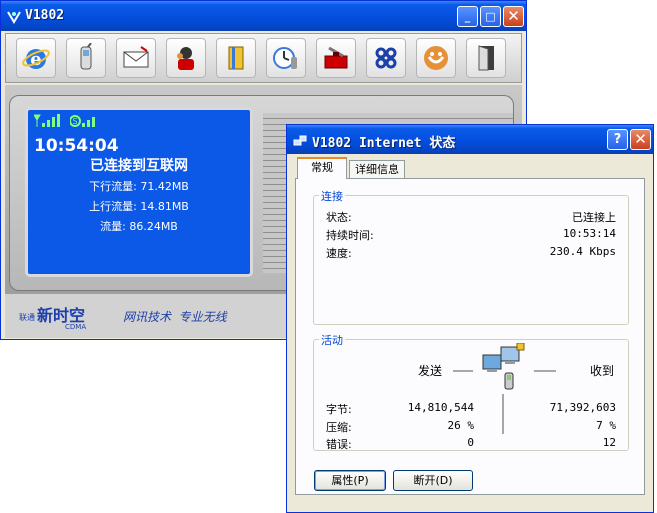 The image size is (657, 513). Describe the element at coordinates (332, 196) in the screenshot. I see `connection-group-label: 连接` at that location.